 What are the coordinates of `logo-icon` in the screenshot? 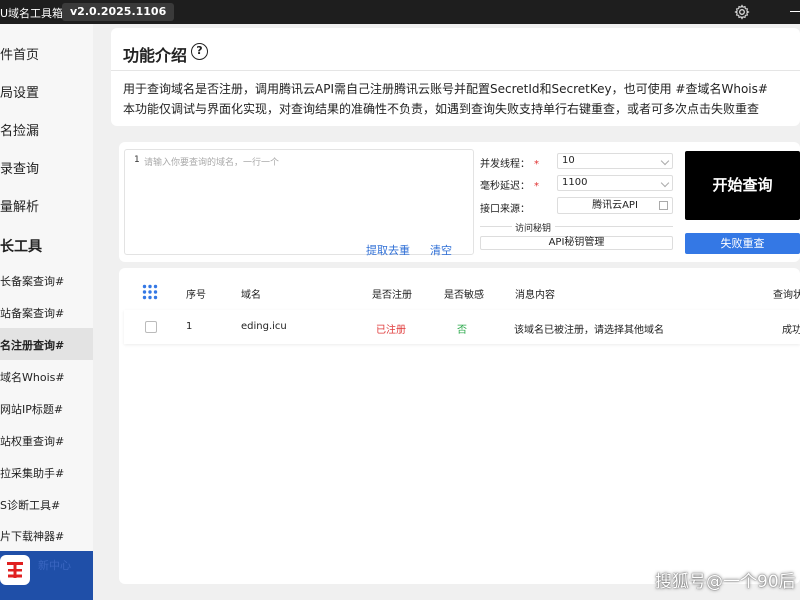 It's located at (15, 570).